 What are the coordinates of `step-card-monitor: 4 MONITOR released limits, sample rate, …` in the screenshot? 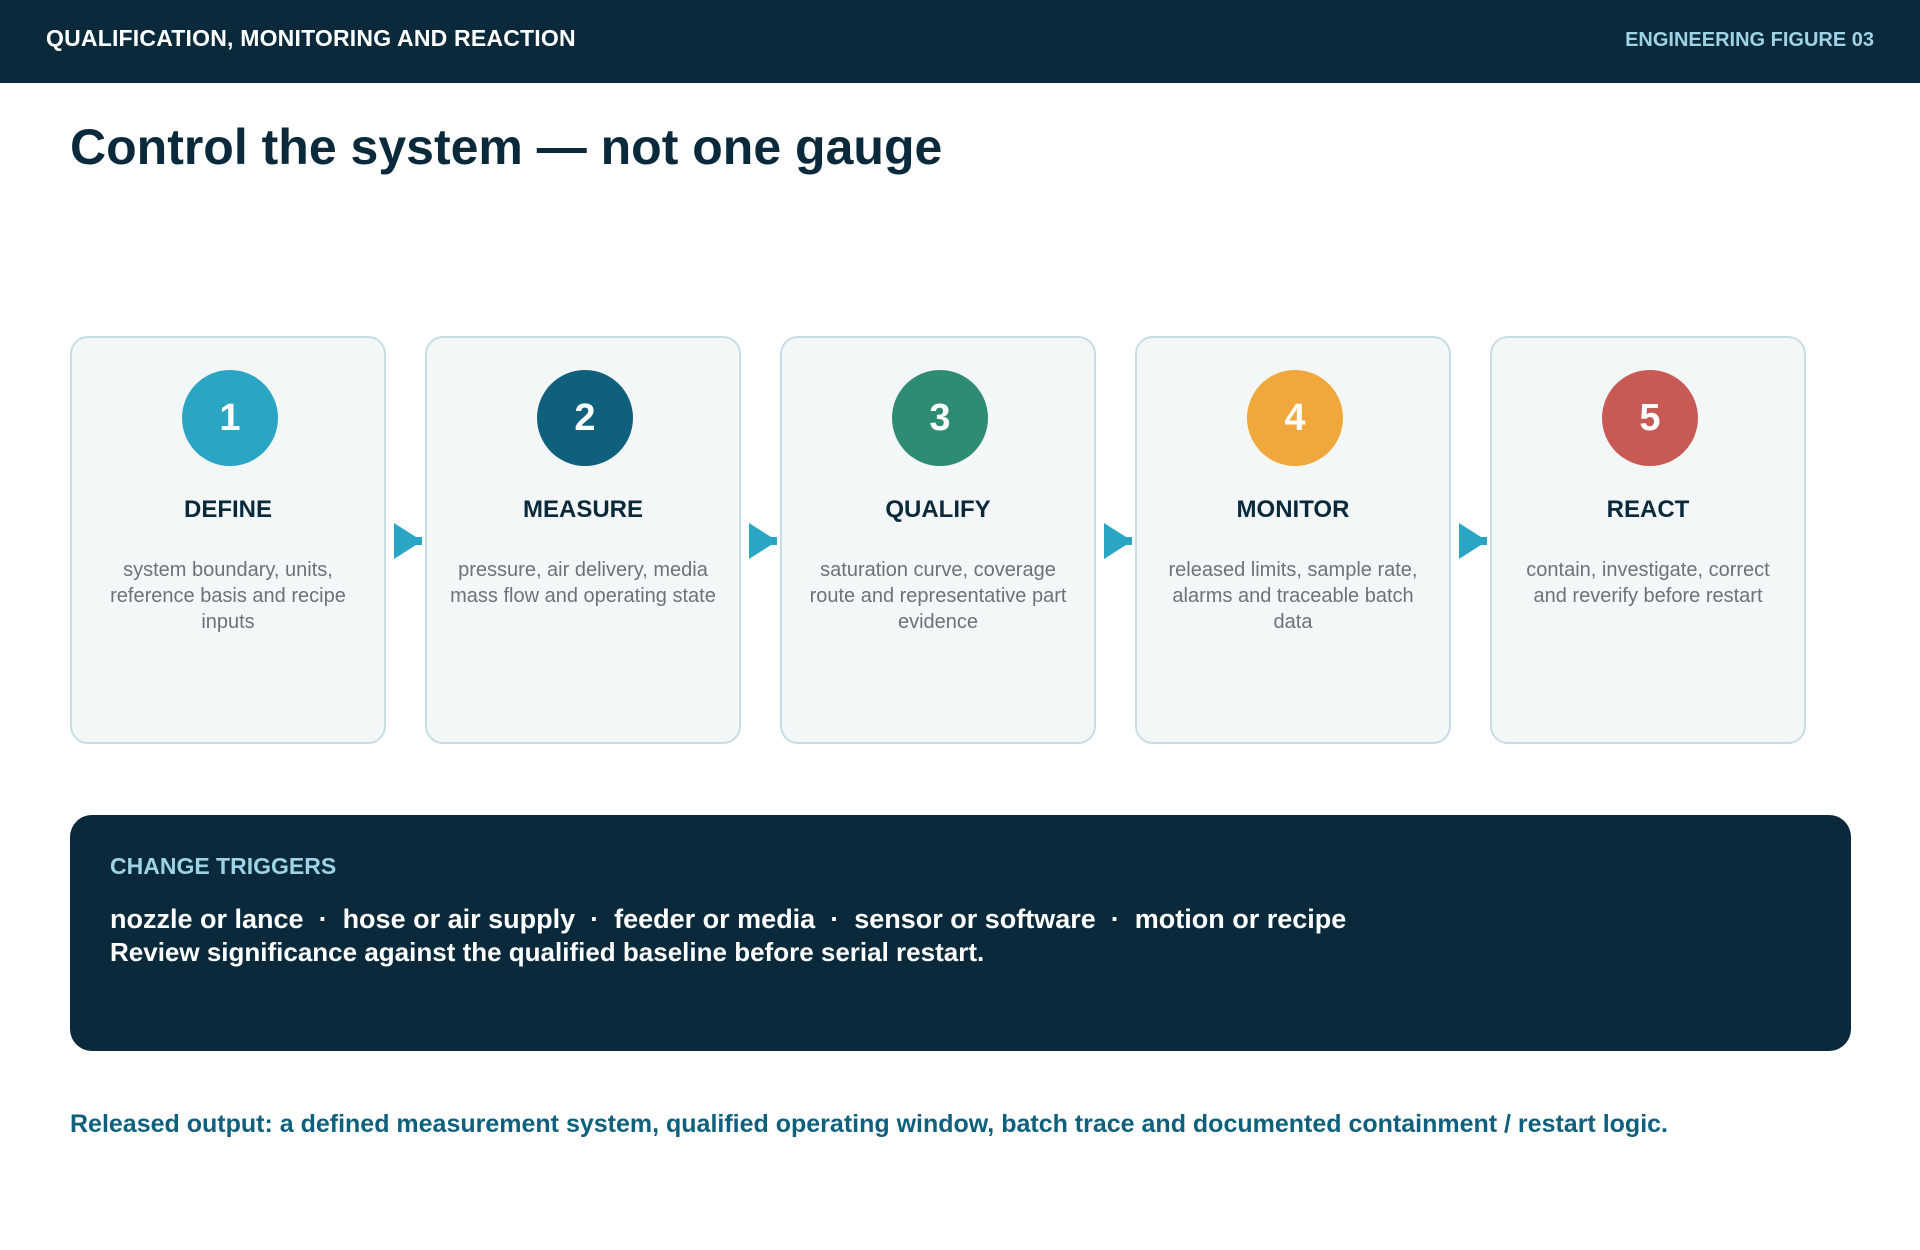 It's located at (1293, 540).